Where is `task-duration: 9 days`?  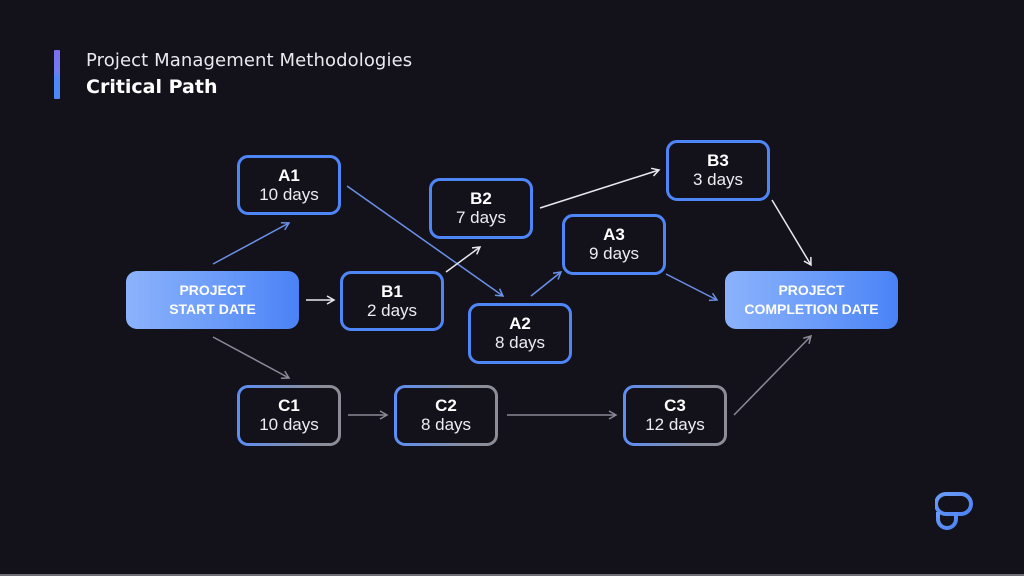 task-duration: 9 days is located at coordinates (614, 253).